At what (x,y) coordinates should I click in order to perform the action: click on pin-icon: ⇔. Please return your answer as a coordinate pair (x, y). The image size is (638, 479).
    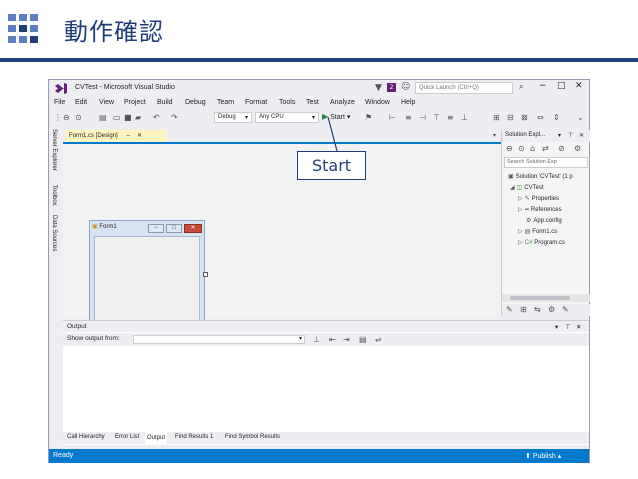
    Looking at the image, I should click on (128, 136).